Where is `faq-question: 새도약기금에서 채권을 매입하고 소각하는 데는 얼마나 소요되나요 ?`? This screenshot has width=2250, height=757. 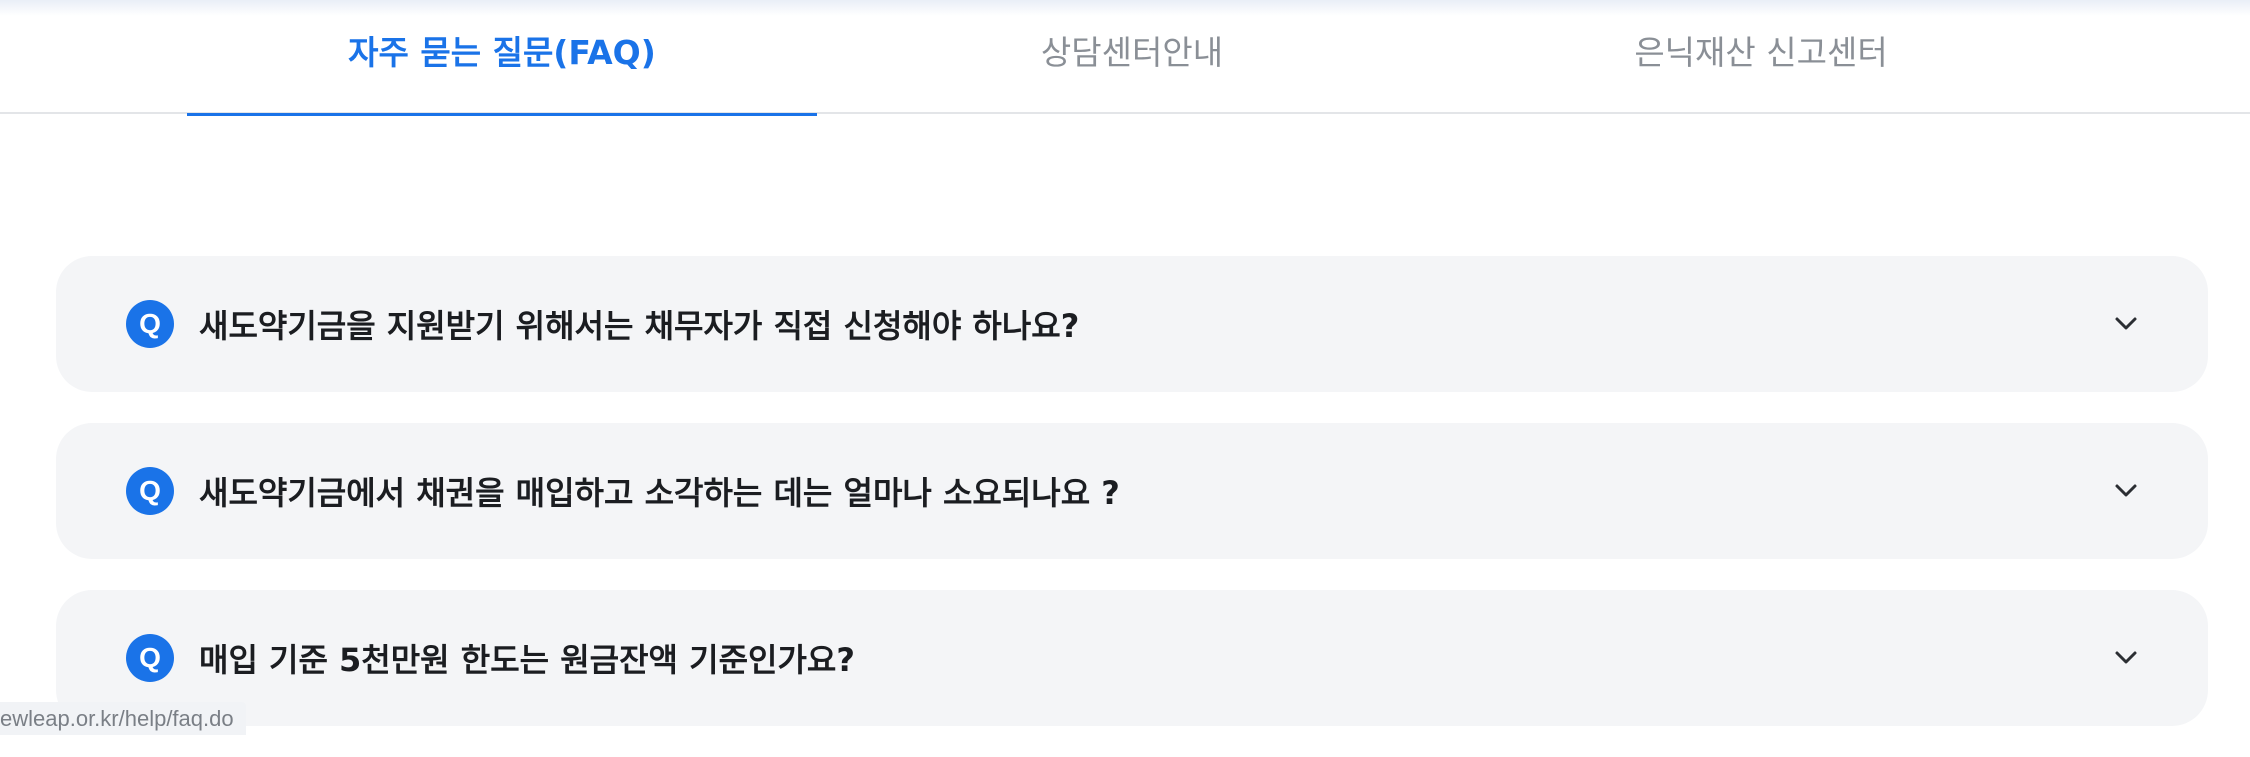 faq-question: 새도약기금에서 채권을 매입하고 소각하는 데는 얼마나 소요되나요 ? is located at coordinates (659, 493).